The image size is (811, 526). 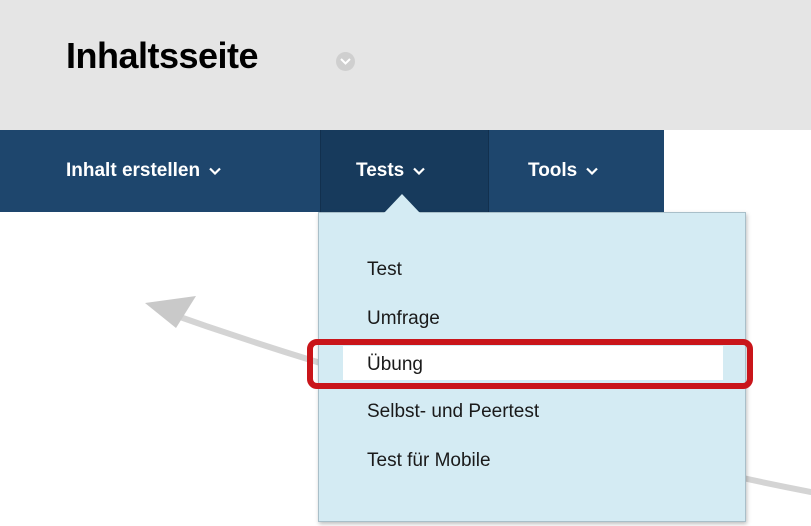 I want to click on nav-item-label: Tests, so click(x=380, y=170).